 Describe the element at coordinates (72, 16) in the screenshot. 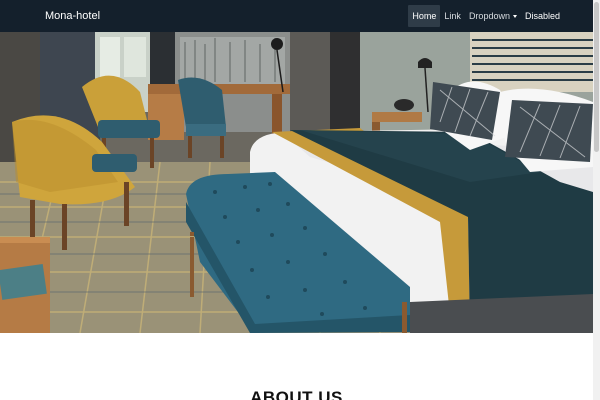

I see `brand-link: Mona-hotel` at that location.